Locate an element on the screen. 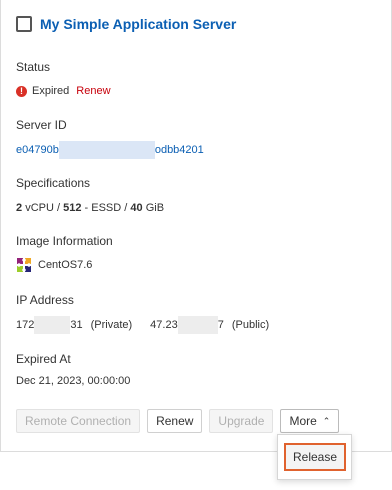  image-name: CentOS7.6 is located at coordinates (65, 265).